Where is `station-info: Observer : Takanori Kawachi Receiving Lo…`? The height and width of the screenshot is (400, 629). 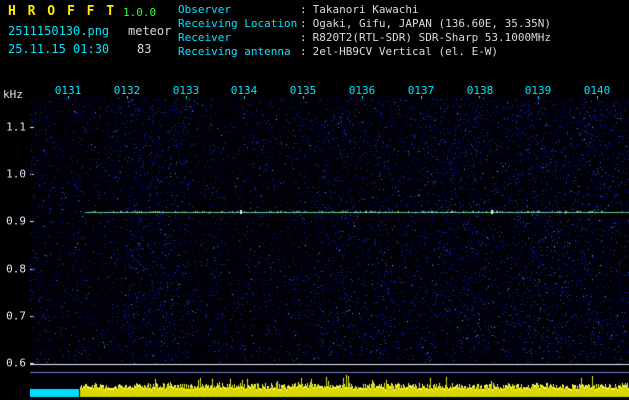 station-info: Observer : Takanori Kawachi Receiving Lo… is located at coordinates (364, 31).